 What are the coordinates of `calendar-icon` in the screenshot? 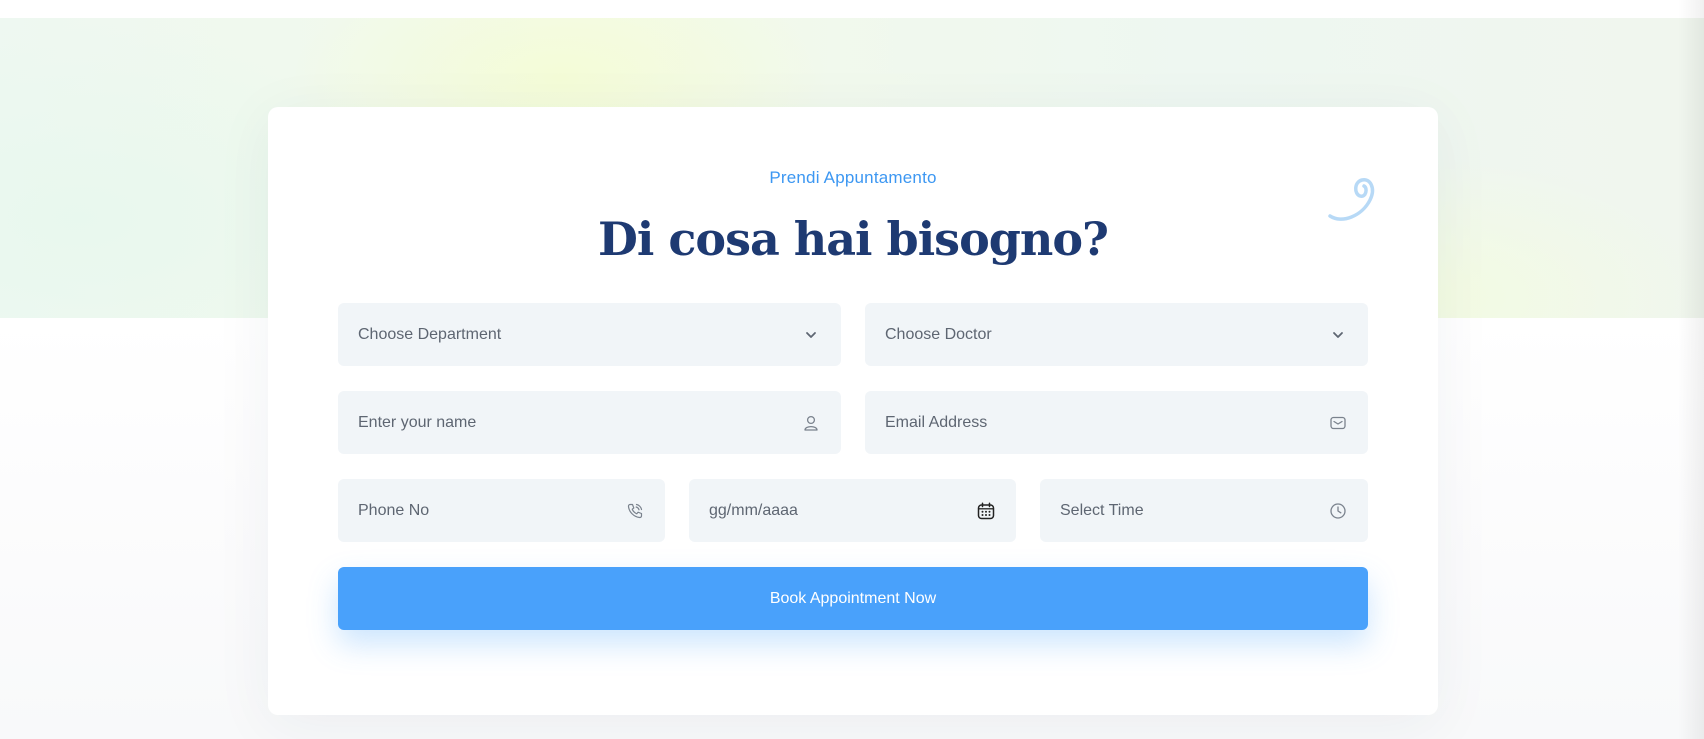 It's located at (986, 511).